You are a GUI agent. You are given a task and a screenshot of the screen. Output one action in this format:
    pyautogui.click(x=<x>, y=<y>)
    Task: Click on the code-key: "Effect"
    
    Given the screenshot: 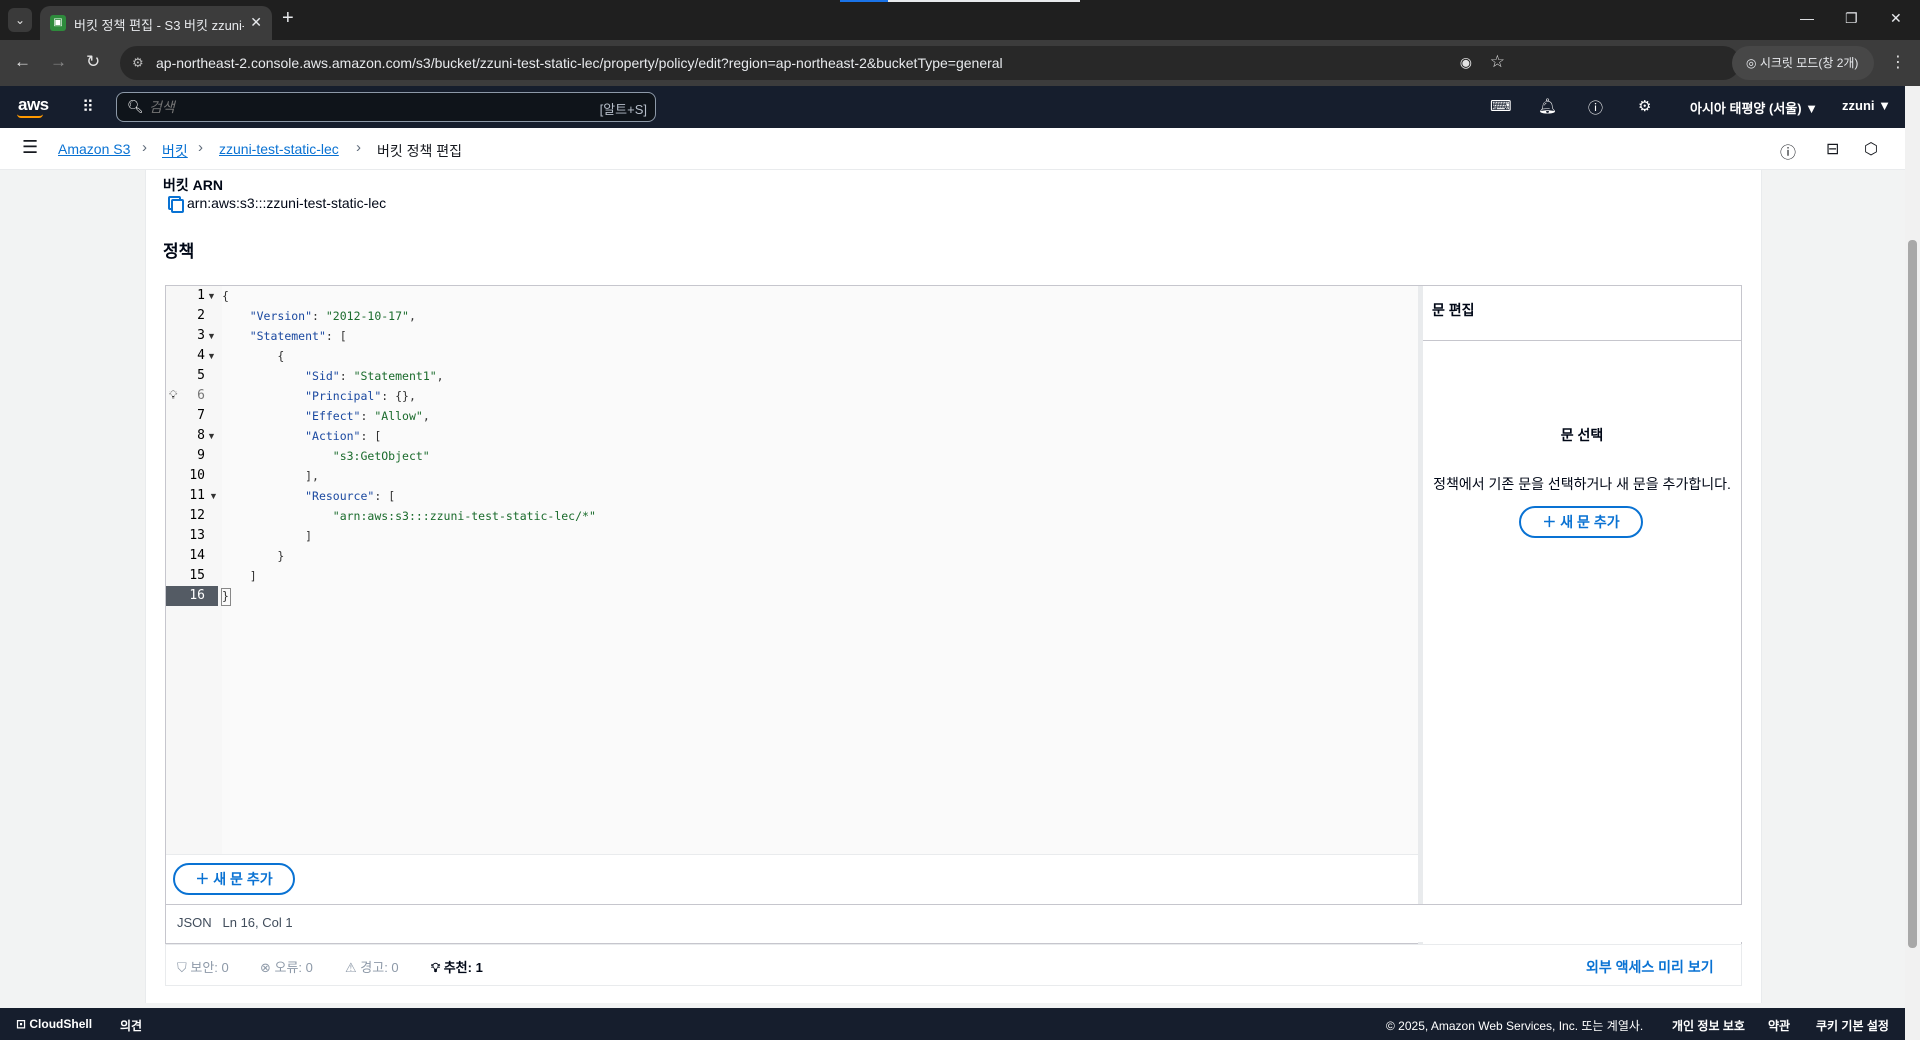 What is the action you would take?
    pyautogui.click(x=333, y=416)
    